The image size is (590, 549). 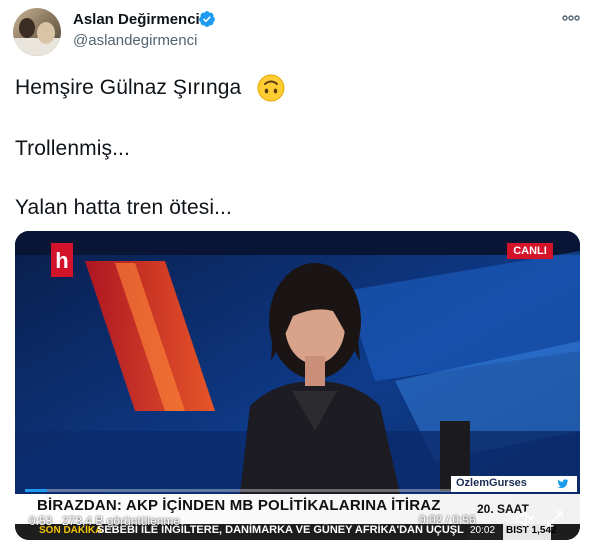 What do you see at coordinates (61, 260) in the screenshot?
I see `svg-text: h` at bounding box center [61, 260].